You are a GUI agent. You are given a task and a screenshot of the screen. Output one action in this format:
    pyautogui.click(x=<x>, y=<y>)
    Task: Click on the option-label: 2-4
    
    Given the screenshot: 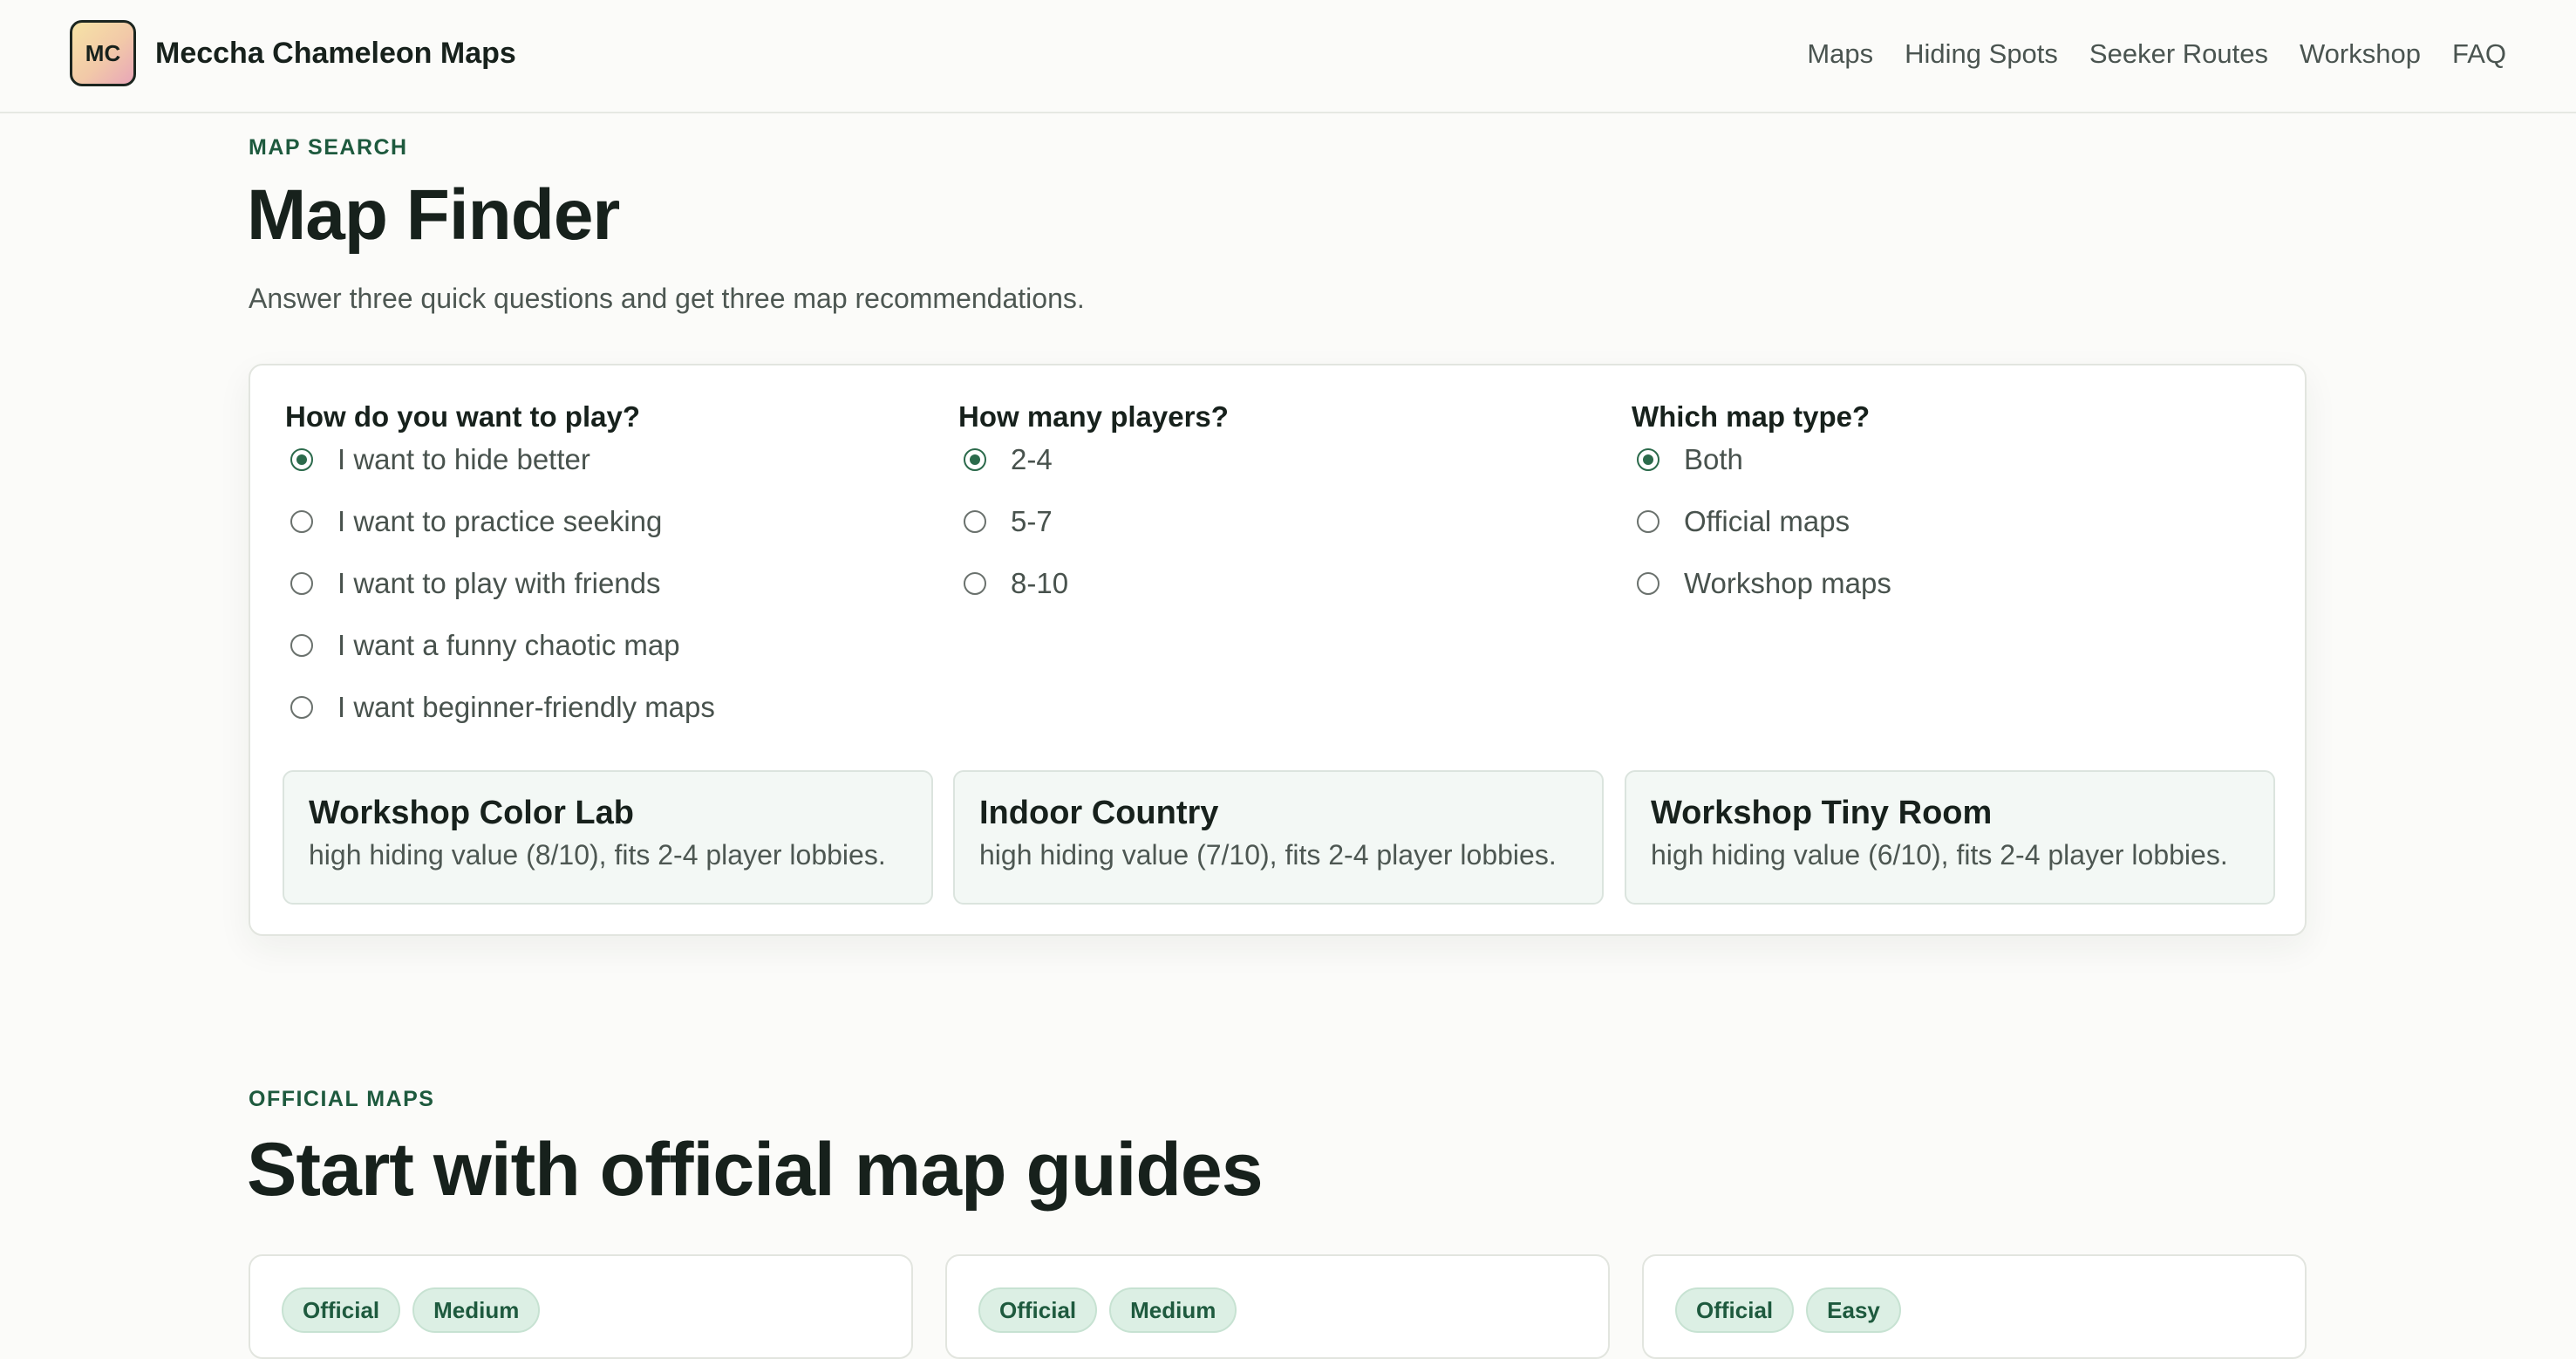 What is the action you would take?
    pyautogui.click(x=1032, y=458)
    